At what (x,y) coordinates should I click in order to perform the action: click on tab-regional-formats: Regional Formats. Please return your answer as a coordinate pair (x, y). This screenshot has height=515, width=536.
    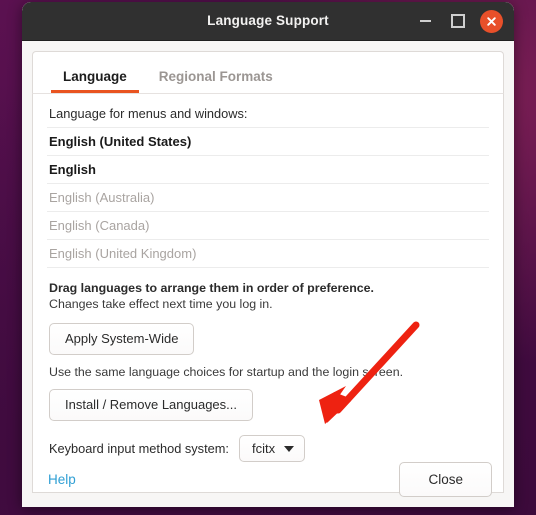
    Looking at the image, I should click on (216, 81).